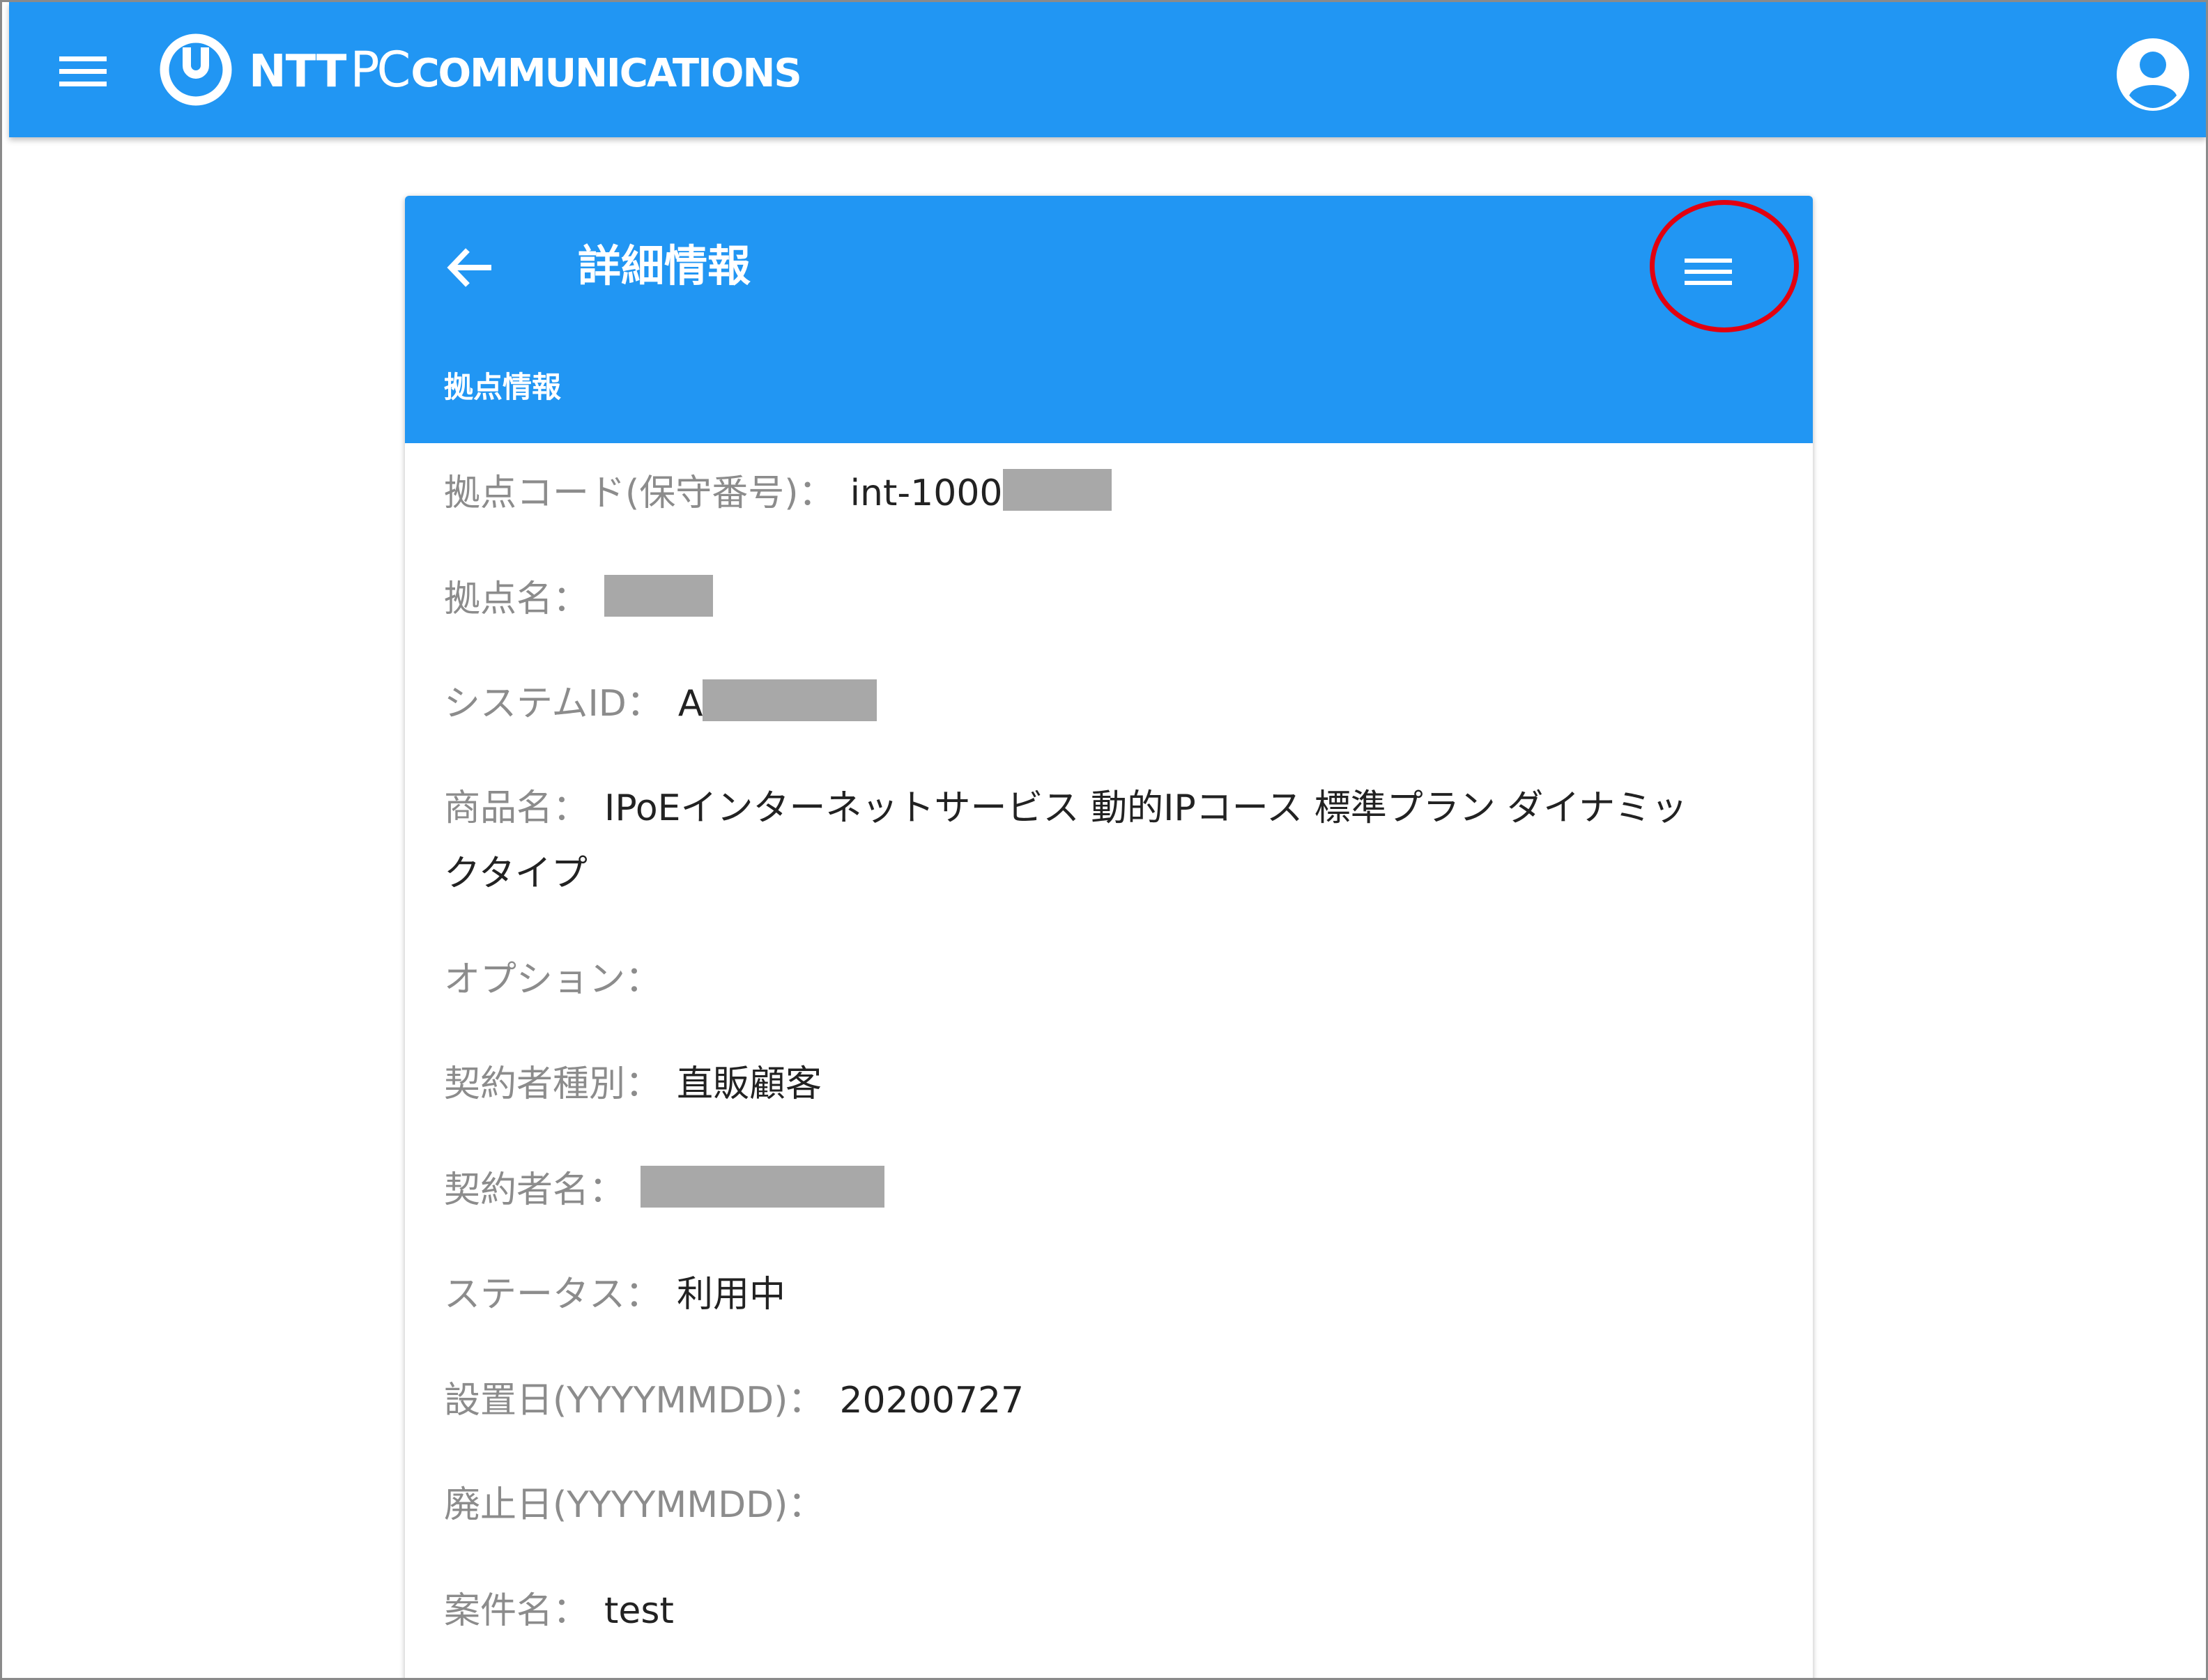 The width and height of the screenshot is (2208, 1680). Describe the element at coordinates (516, 874) in the screenshot. I see `field-value: クタイプ` at that location.